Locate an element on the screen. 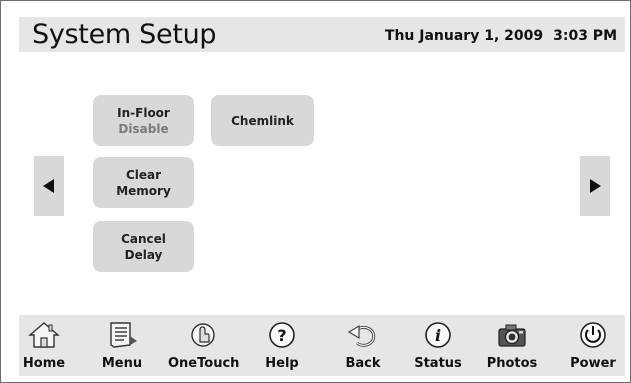 The image size is (631, 383). left-arrow-icon is located at coordinates (48, 186).